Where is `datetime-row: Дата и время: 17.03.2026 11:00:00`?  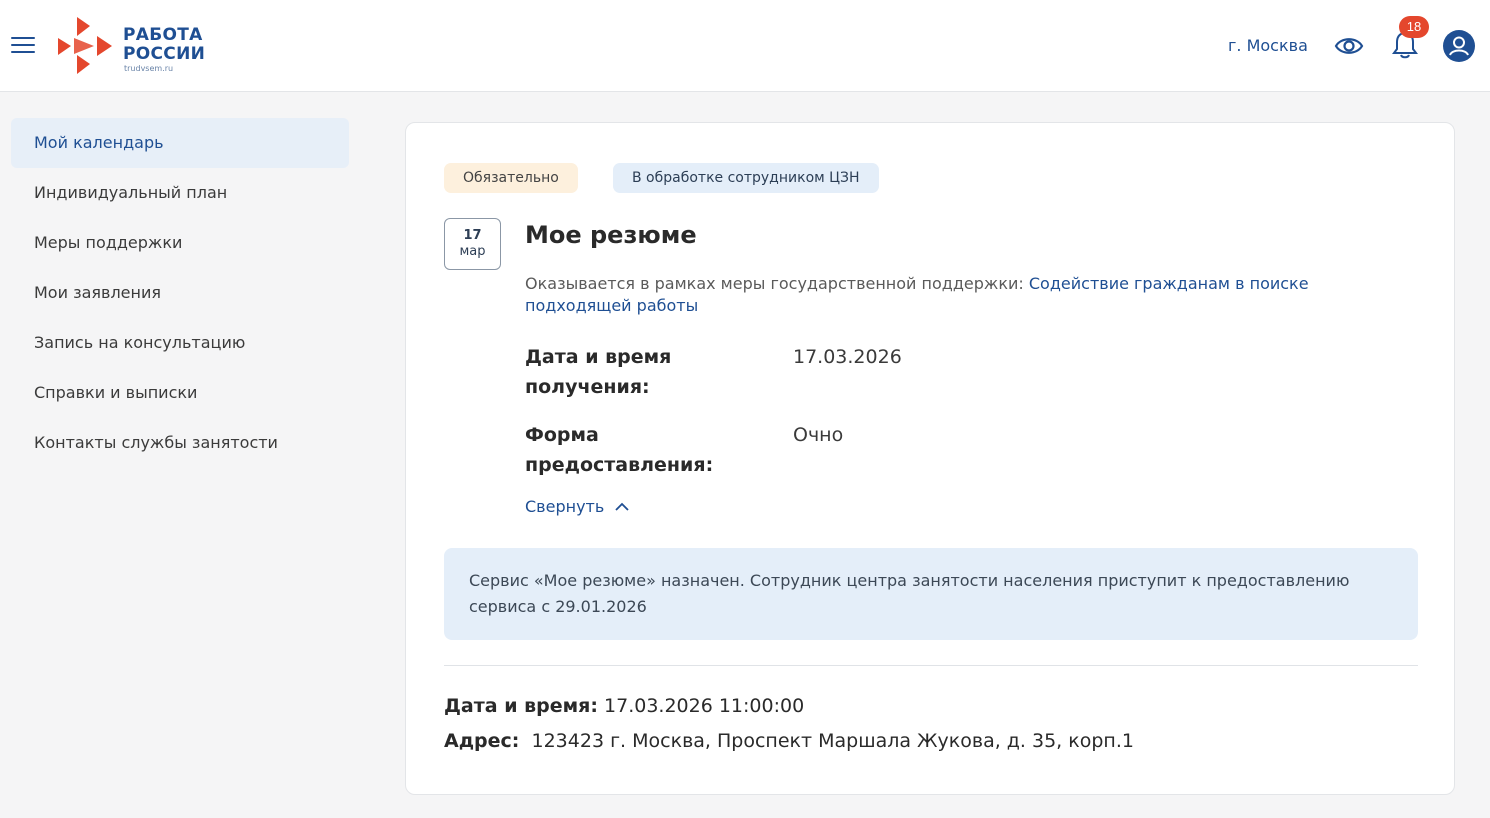 datetime-row: Дата и время: 17.03.2026 11:00:00 is located at coordinates (624, 706).